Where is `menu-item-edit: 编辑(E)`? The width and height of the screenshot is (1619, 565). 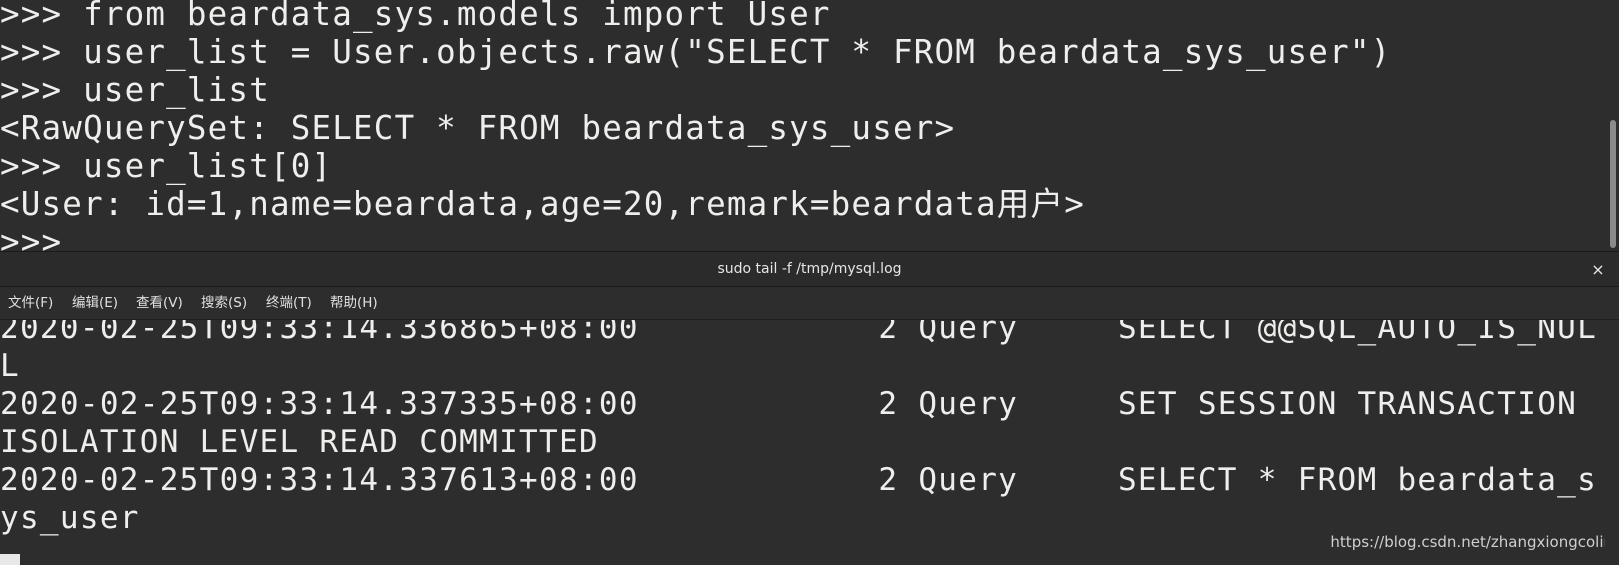
menu-item-edit: 编辑(E) is located at coordinates (95, 303).